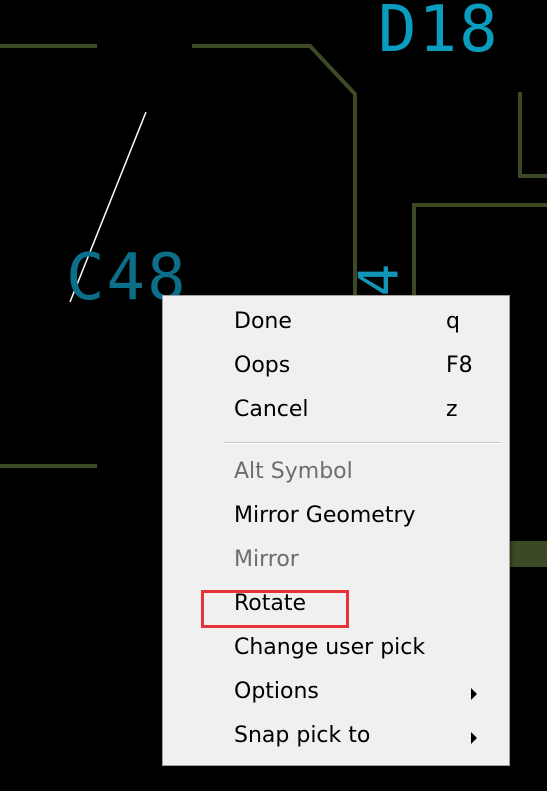  What do you see at coordinates (336, 410) in the screenshot?
I see `menu-item-cancel: Cancel z` at bounding box center [336, 410].